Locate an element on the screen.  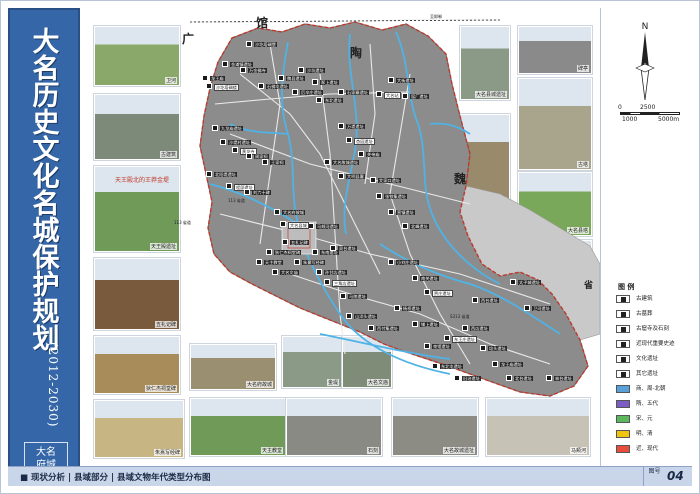
heritage-site-label: 营镇遗址 is located at coordinates (405, 212).